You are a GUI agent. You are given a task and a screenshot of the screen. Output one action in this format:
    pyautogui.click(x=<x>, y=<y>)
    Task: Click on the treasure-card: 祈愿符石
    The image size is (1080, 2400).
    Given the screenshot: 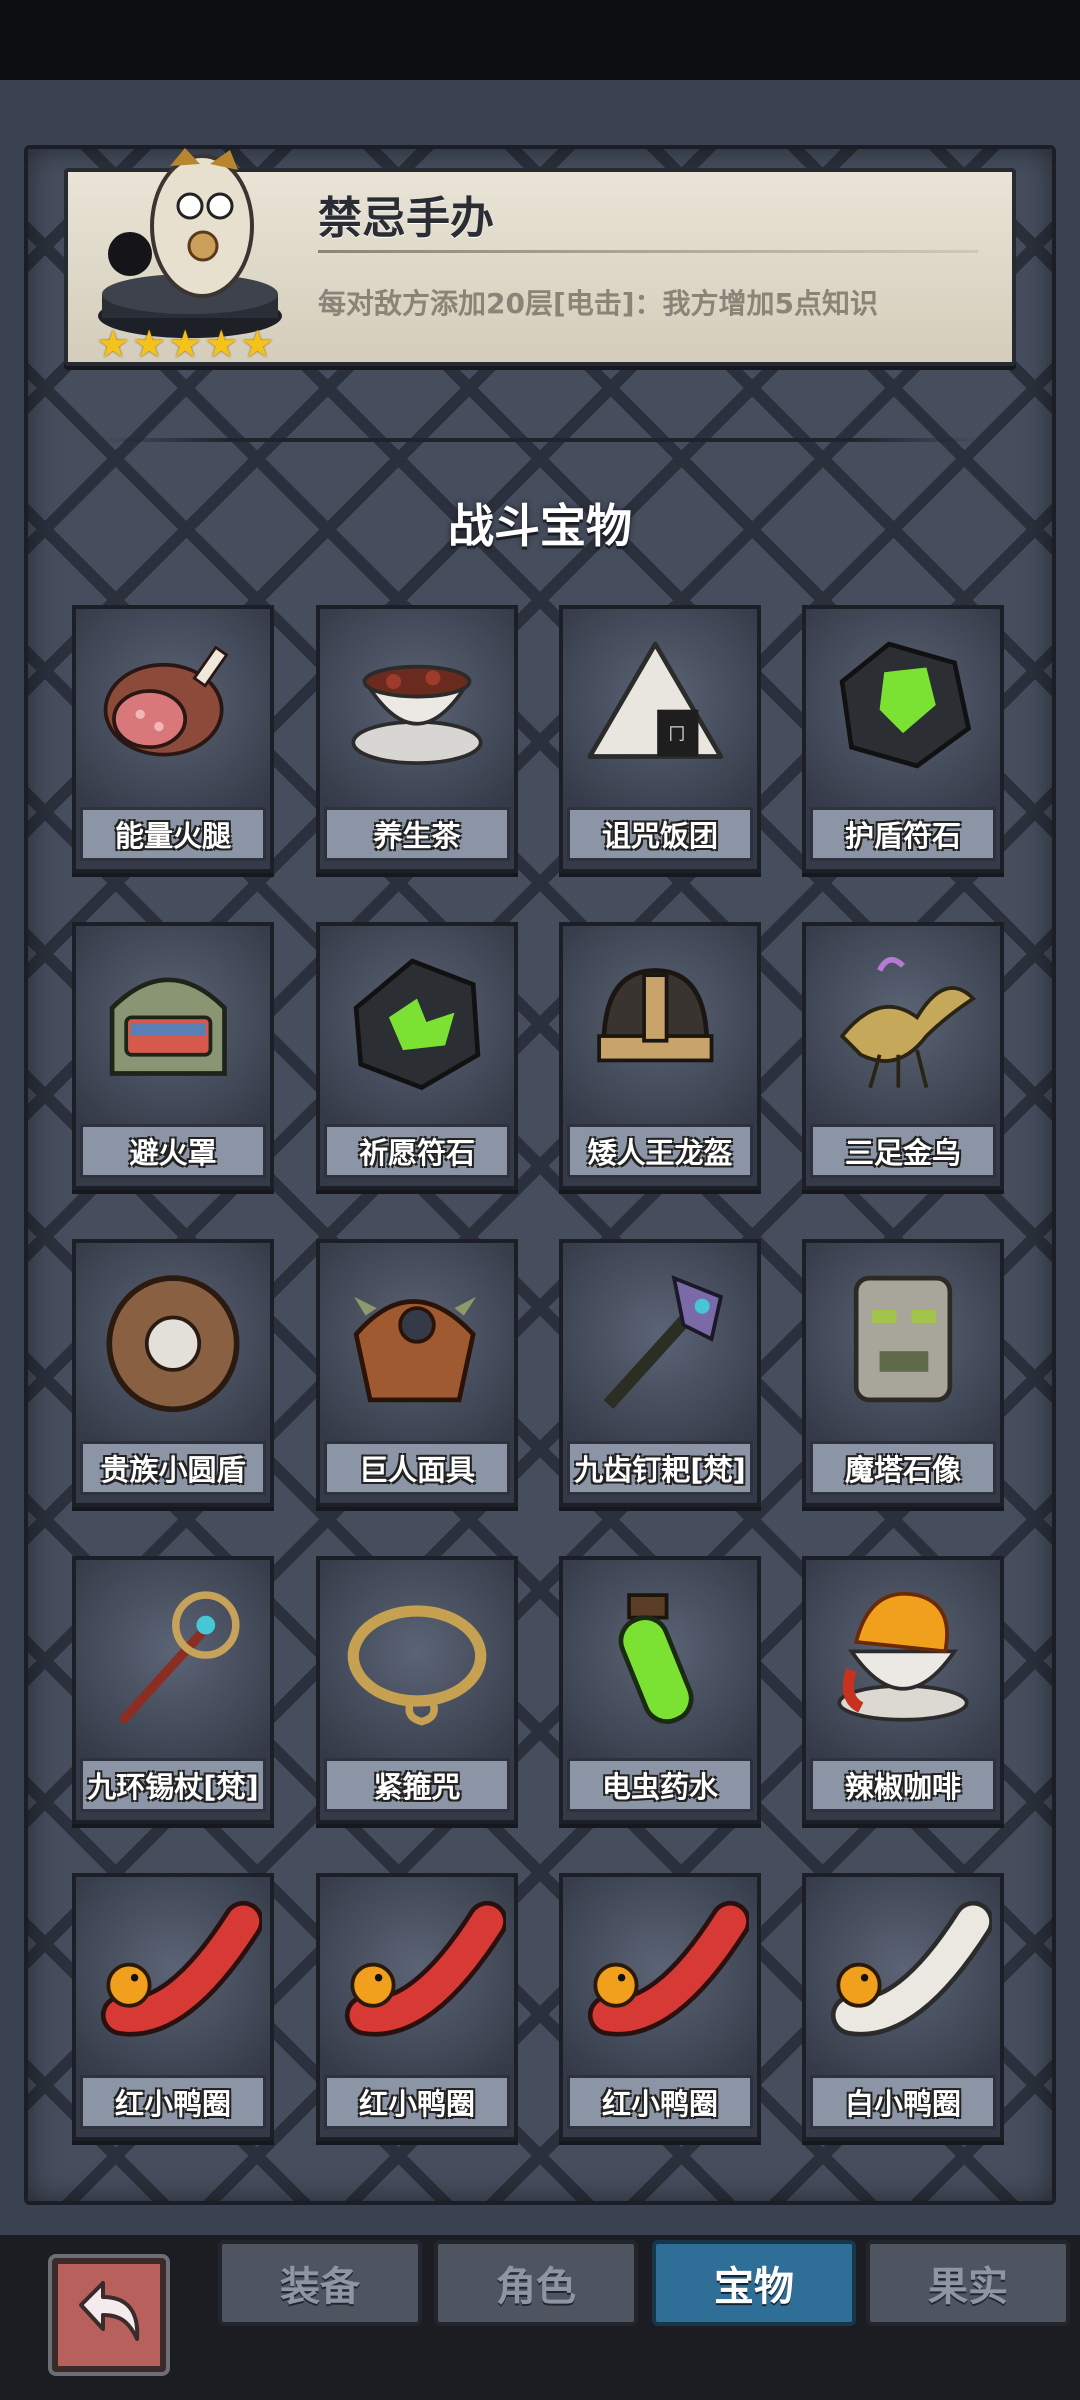 What is the action you would take?
    pyautogui.click(x=417, y=1056)
    